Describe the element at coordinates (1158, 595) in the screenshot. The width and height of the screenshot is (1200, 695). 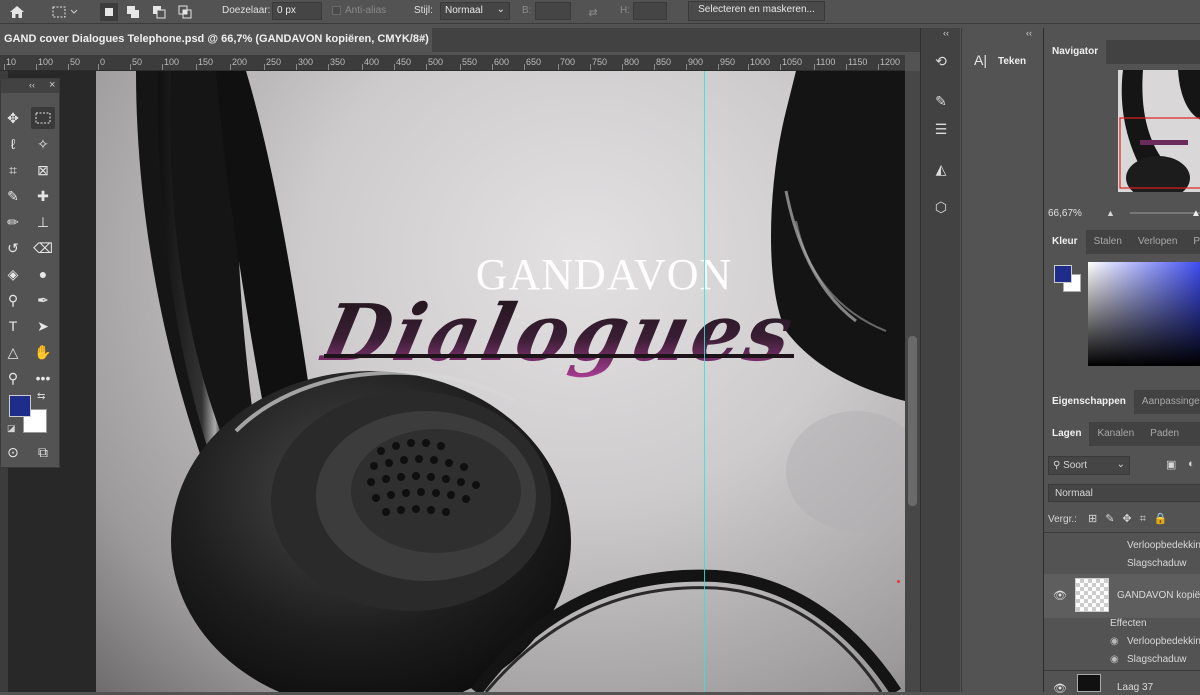
I see `layer-name: GANDAVON kopiëren` at that location.